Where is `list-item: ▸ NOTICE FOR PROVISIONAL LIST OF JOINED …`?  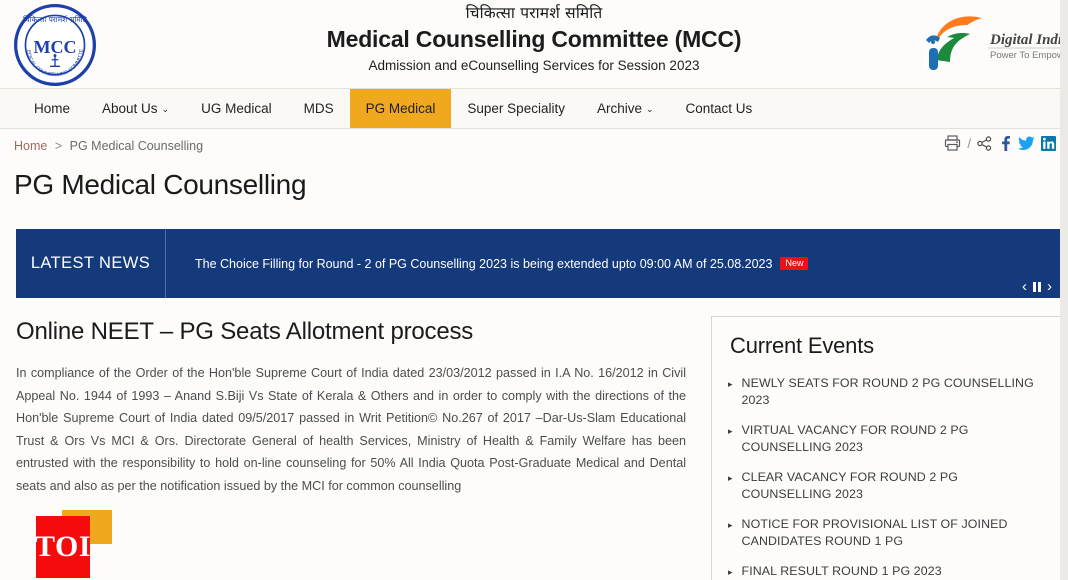 list-item: ▸ NOTICE FOR PROVISIONAL LIST OF JOINED … is located at coordinates (886, 532).